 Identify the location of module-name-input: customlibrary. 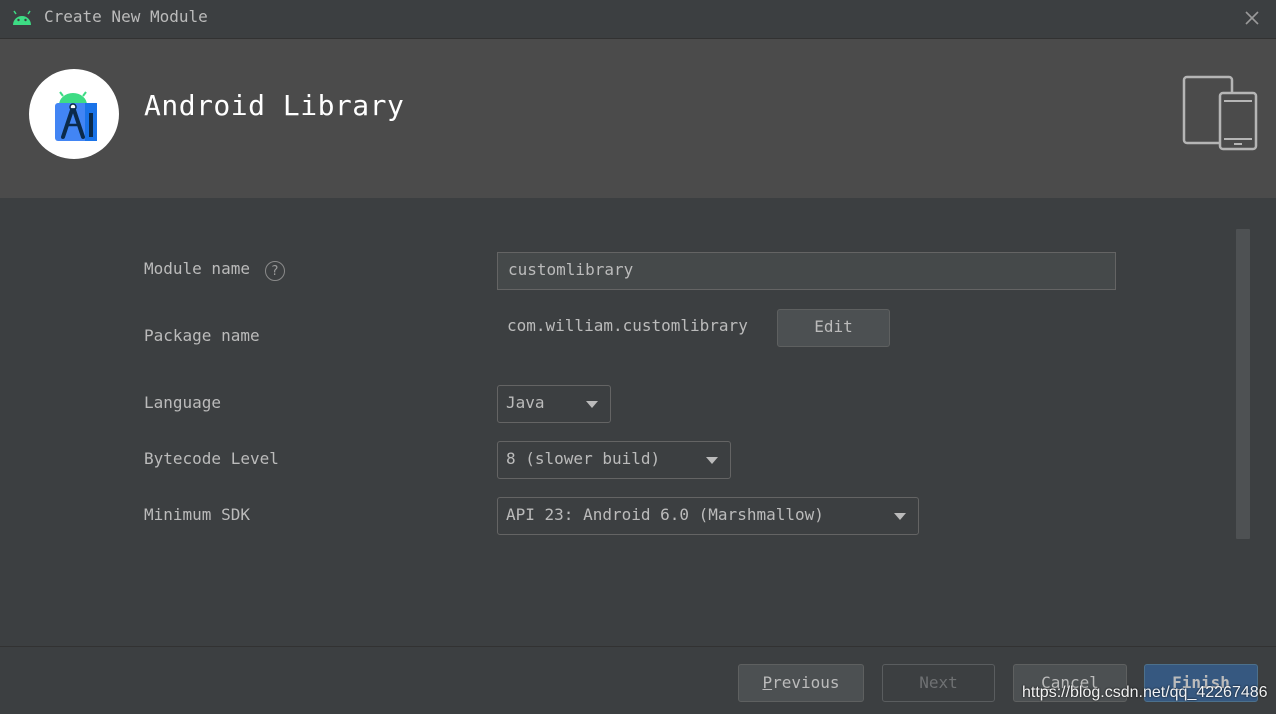
(806, 271).